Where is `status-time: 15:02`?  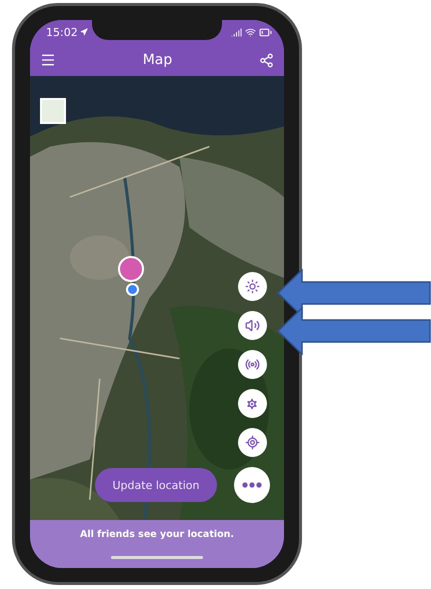 status-time: 15:02 is located at coordinates (67, 32).